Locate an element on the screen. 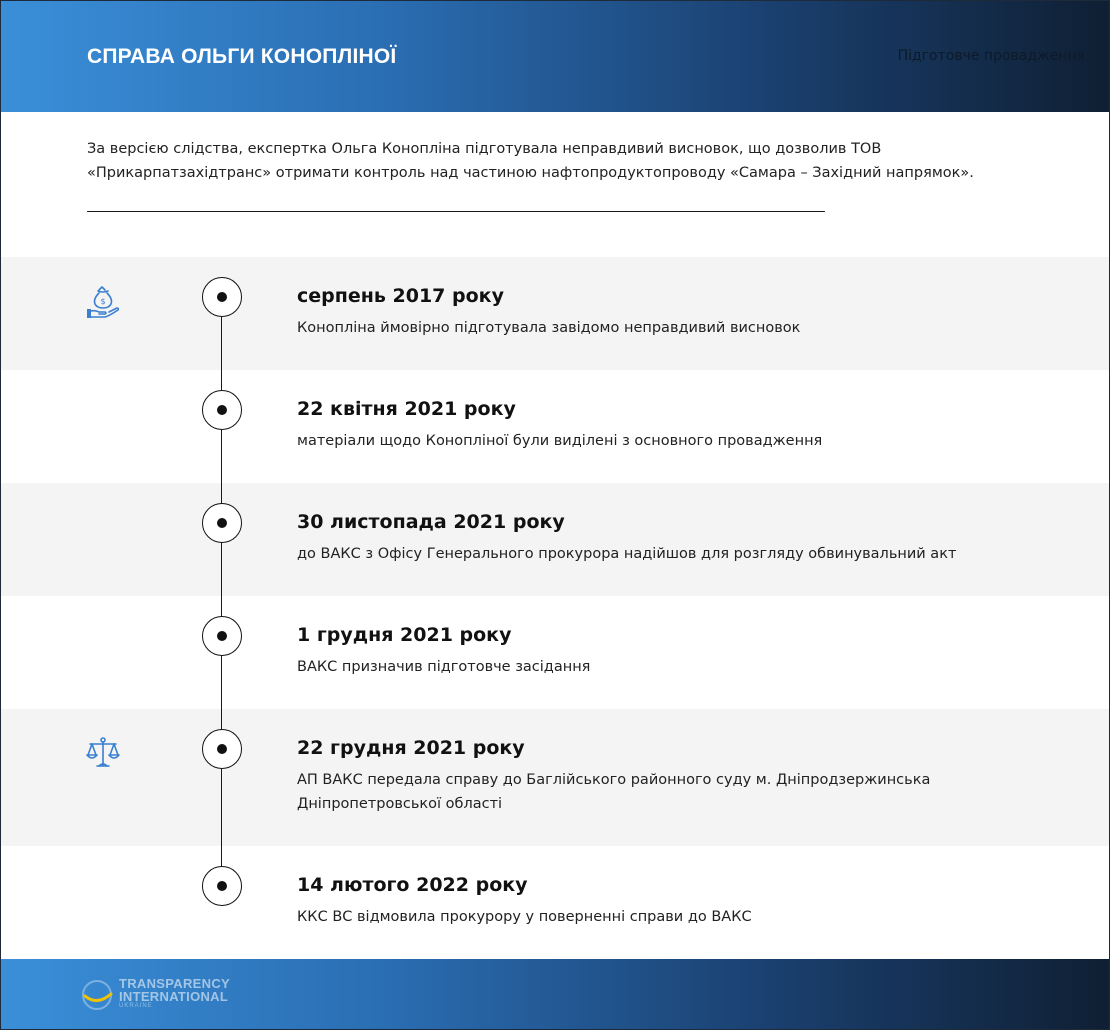 The height and width of the screenshot is (1030, 1110). intro-divider is located at coordinates (456, 211).